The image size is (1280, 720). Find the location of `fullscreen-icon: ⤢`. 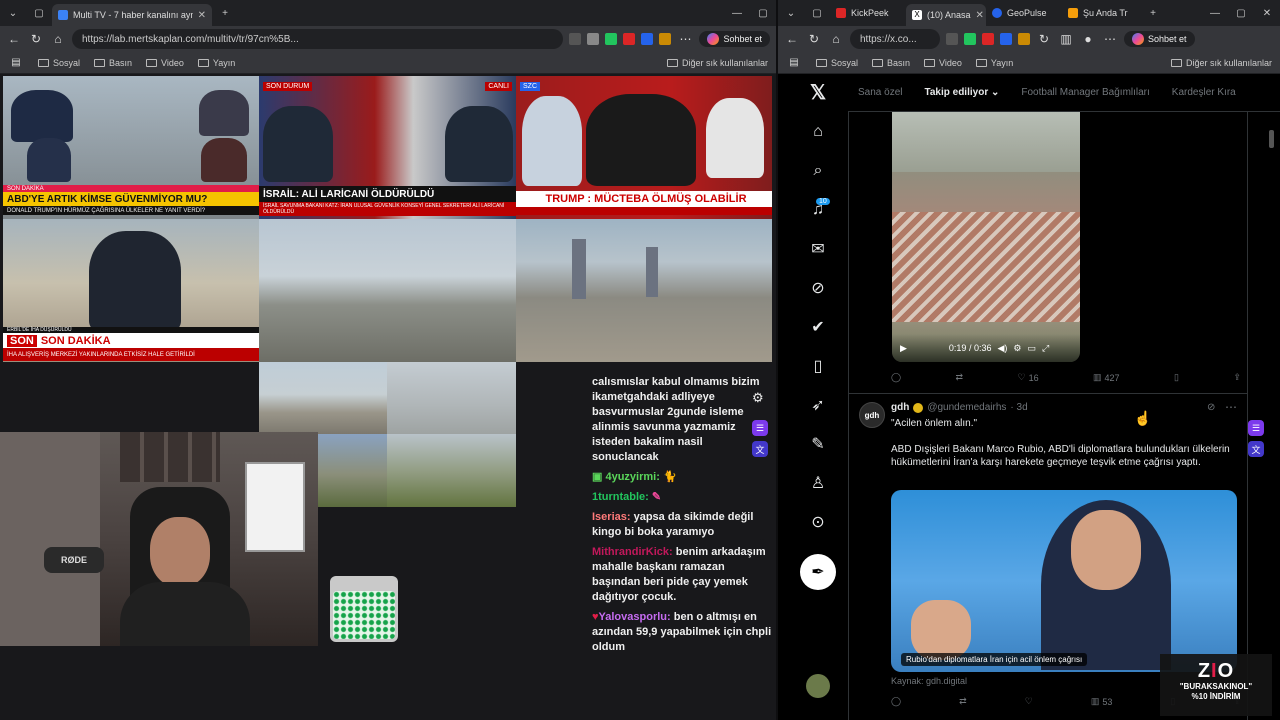

fullscreen-icon: ⤢ is located at coordinates (1045, 348).